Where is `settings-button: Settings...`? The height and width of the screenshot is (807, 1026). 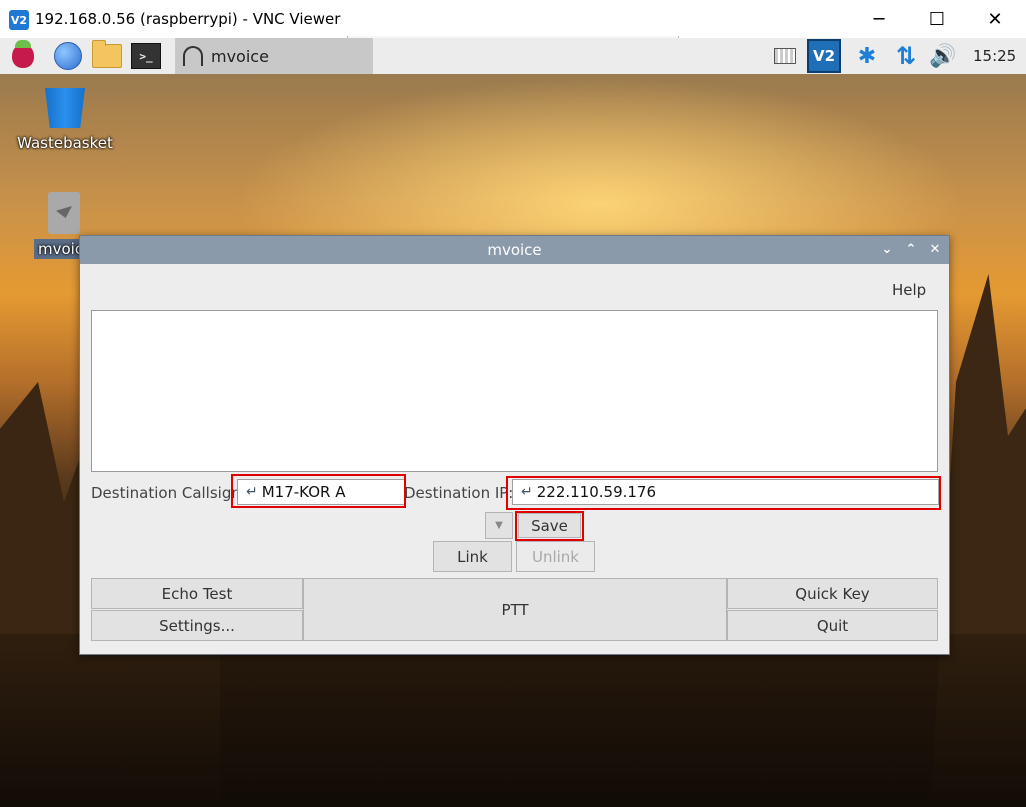
settings-button: Settings... is located at coordinates (197, 625).